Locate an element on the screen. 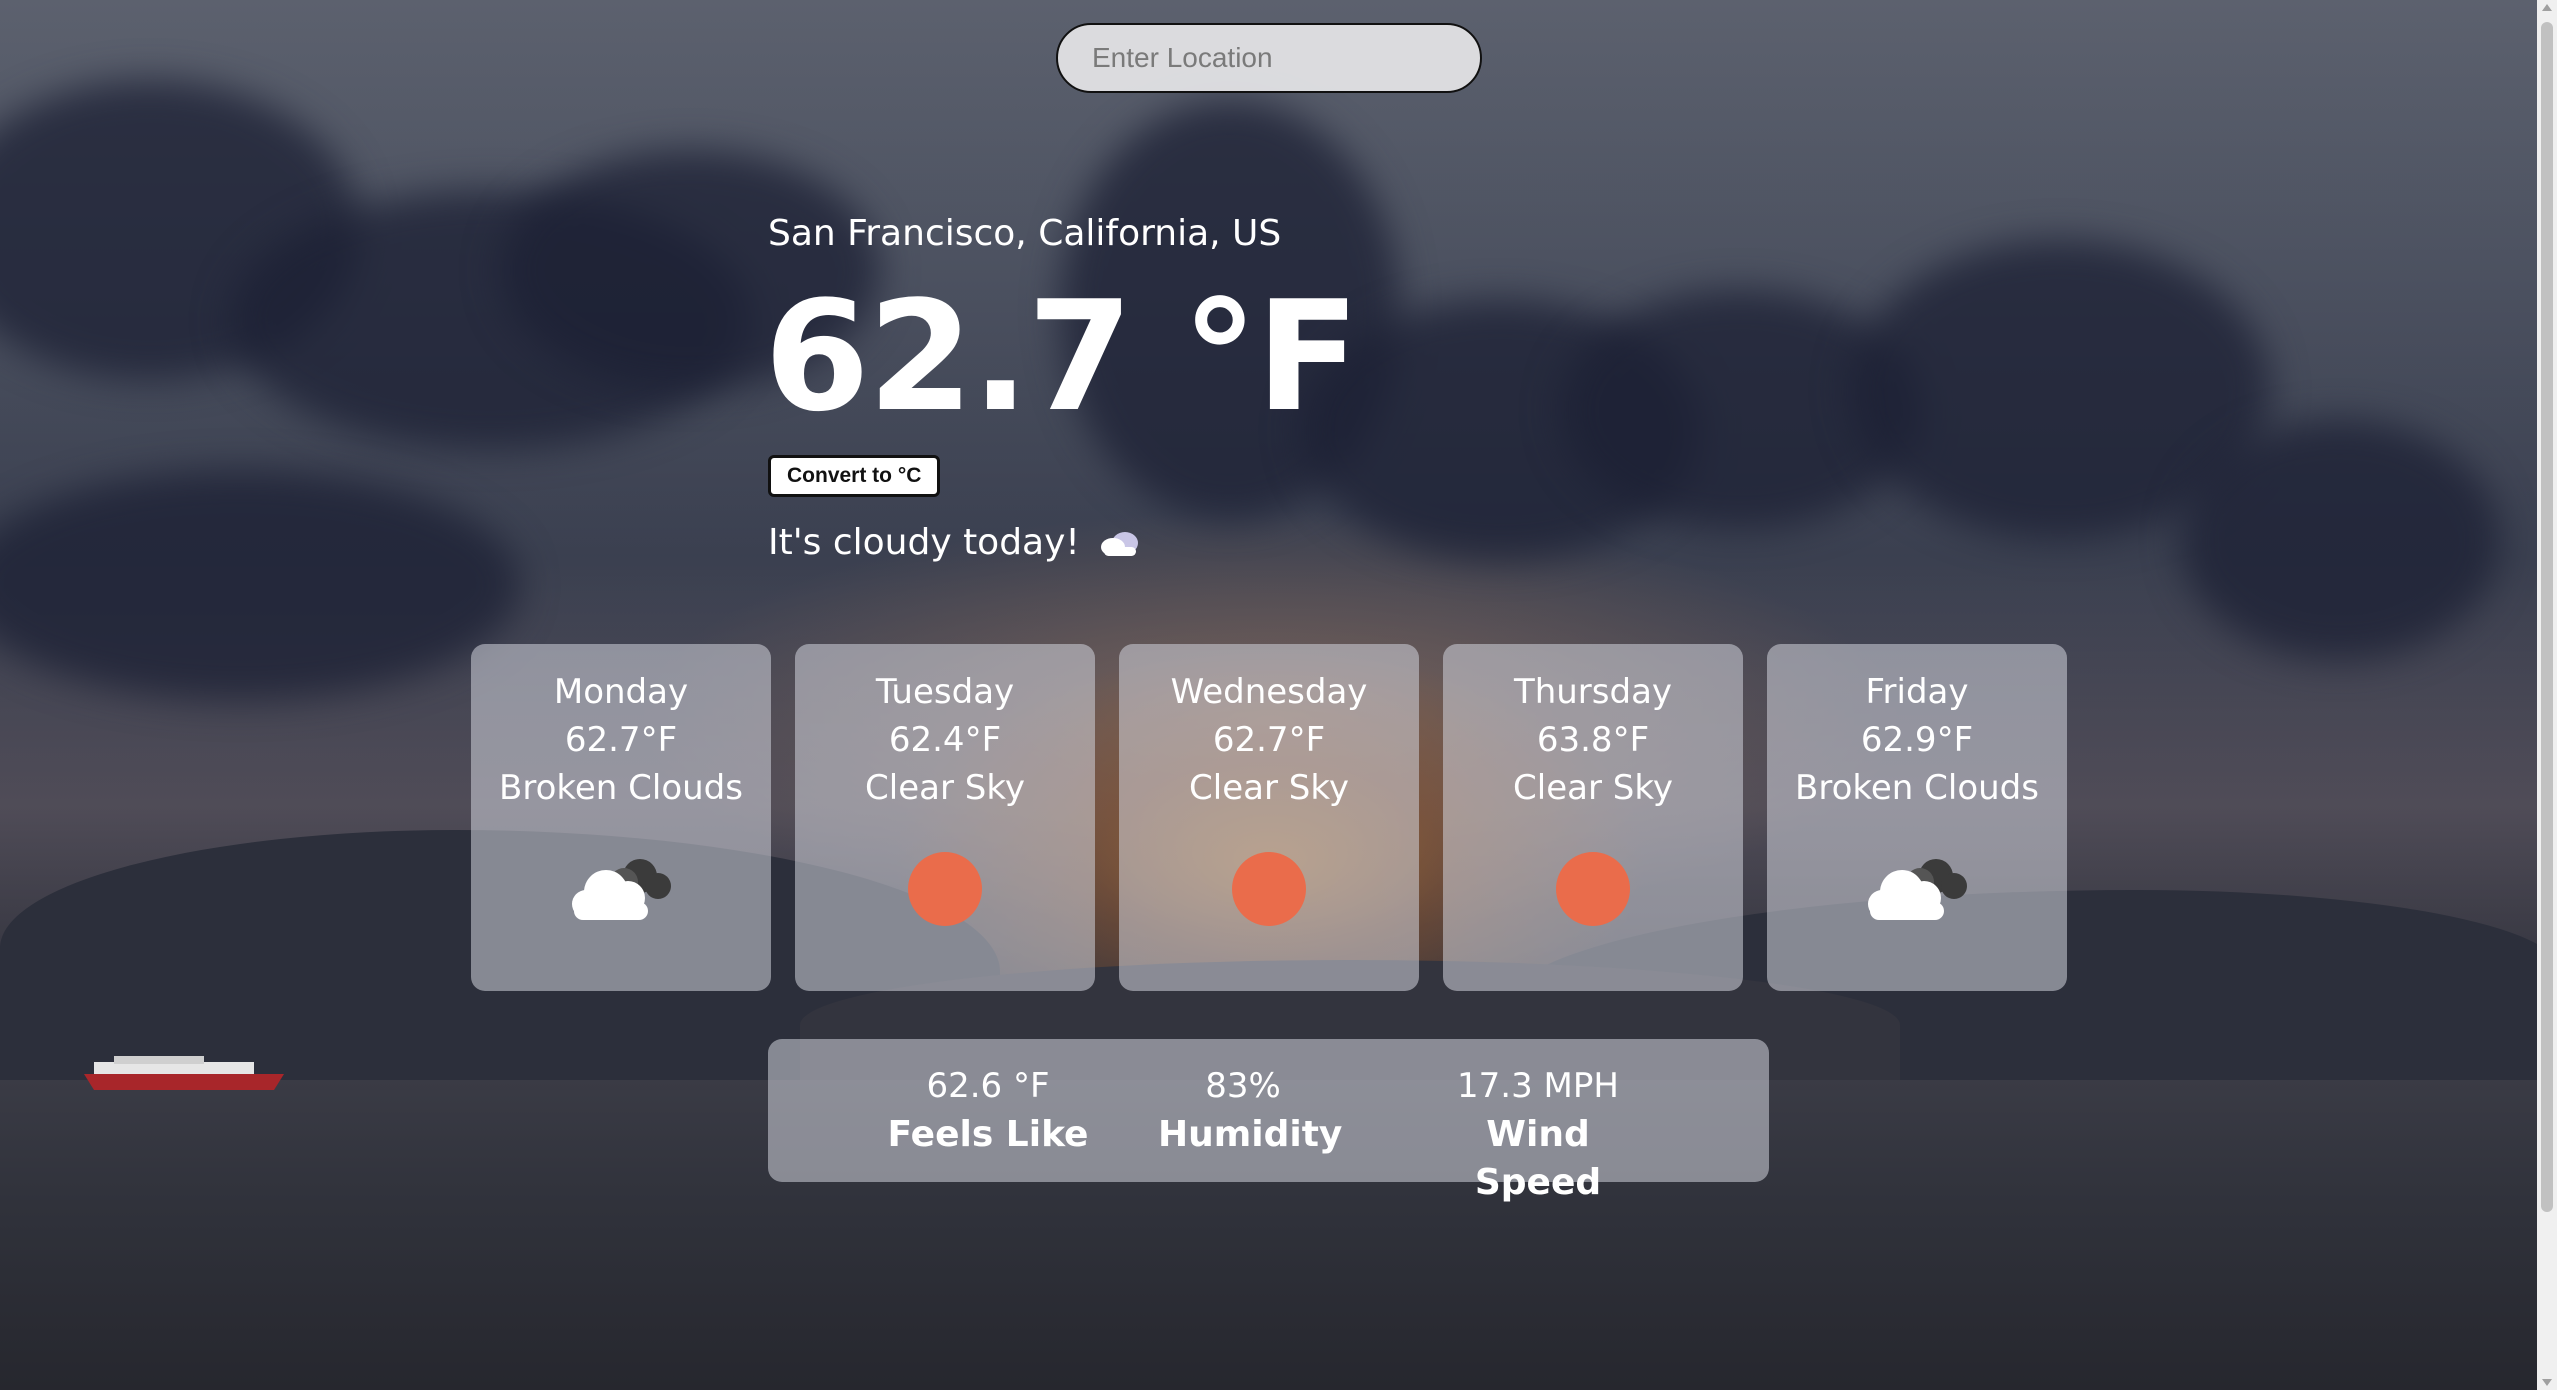 This screenshot has height=1390, width=2557. forecast-card-friday: Friday 62.9°F Broken Clouds is located at coordinates (1917, 817).